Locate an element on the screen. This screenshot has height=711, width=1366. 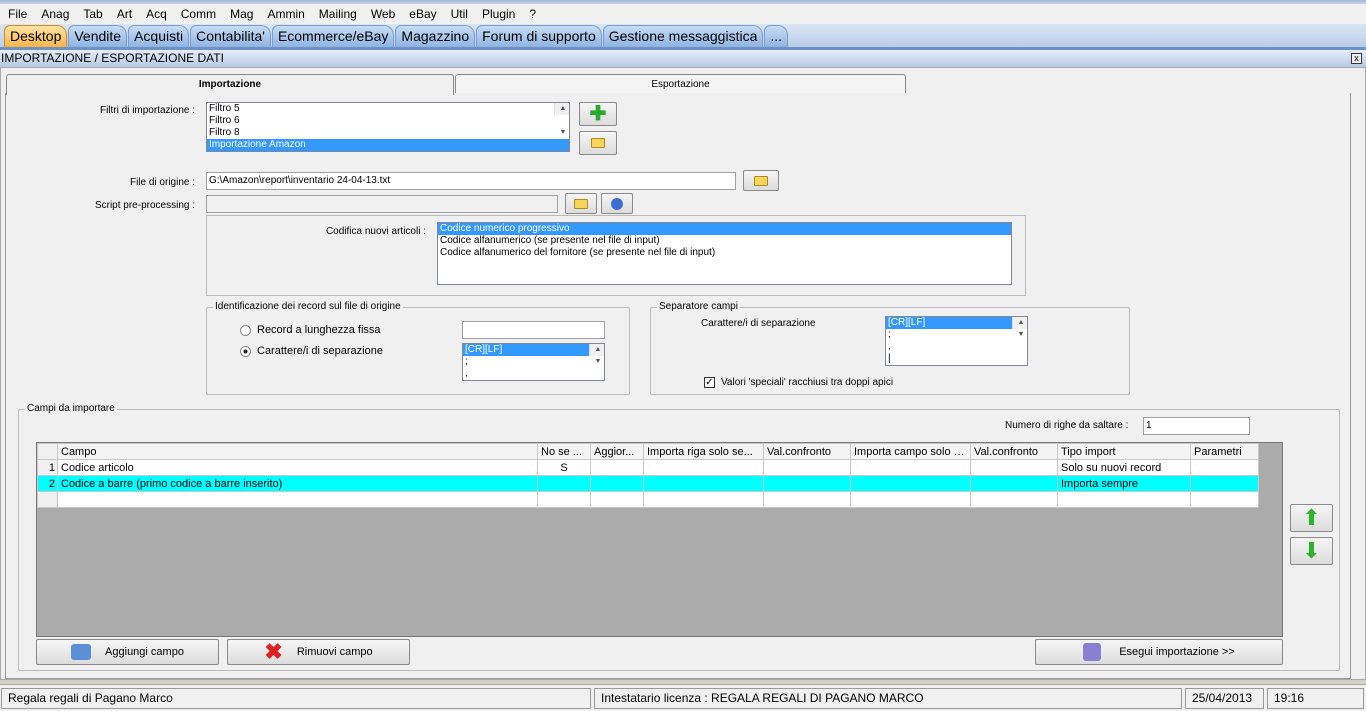
close-icon: x is located at coordinates (1356, 58).